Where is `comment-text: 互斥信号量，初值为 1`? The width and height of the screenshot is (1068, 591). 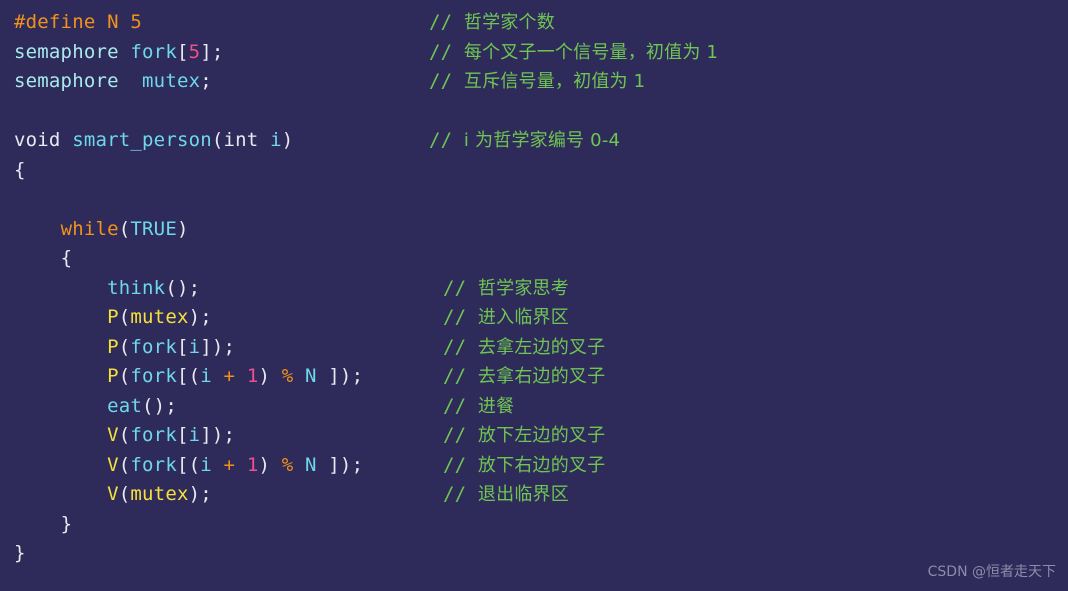 comment-text: 互斥信号量，初值为 1 is located at coordinates (554, 81).